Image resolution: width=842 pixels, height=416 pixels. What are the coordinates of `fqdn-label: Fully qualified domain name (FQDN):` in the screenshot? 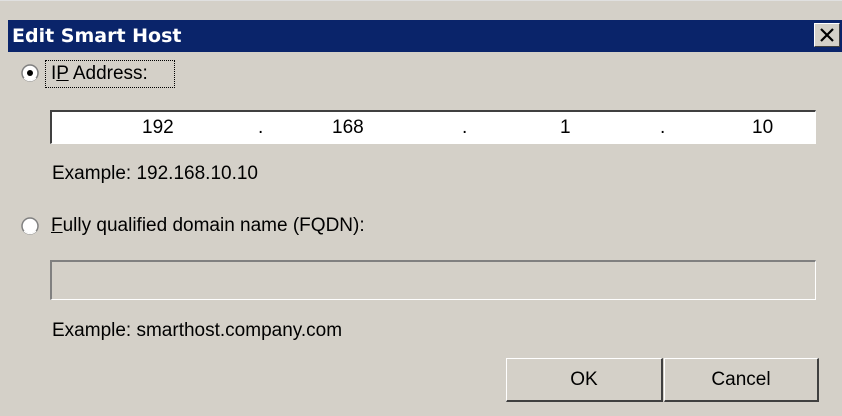 It's located at (208, 226).